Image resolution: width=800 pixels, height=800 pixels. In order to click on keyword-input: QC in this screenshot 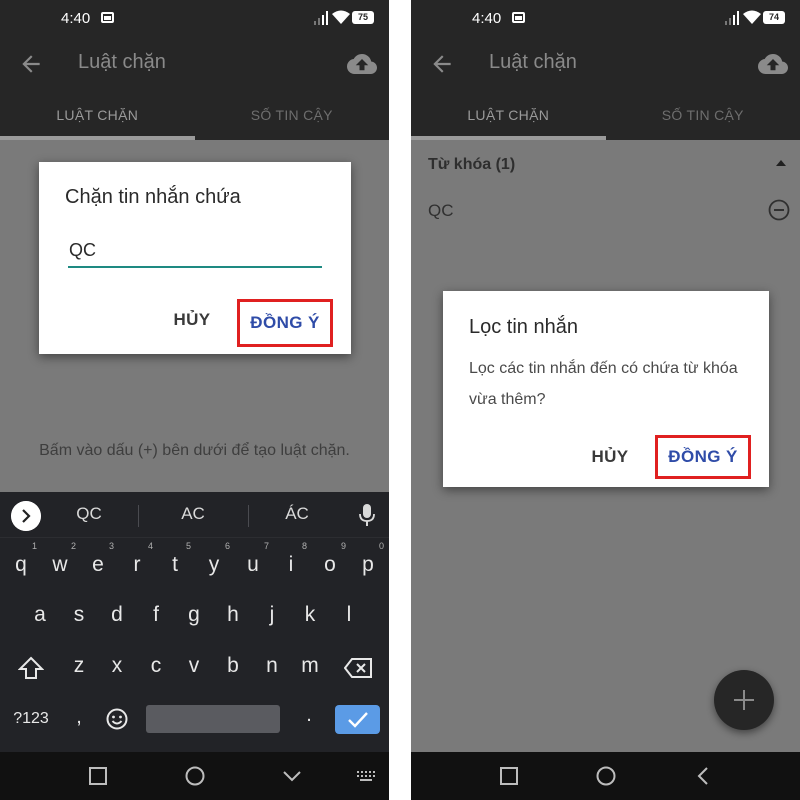, I will do `click(195, 250)`.